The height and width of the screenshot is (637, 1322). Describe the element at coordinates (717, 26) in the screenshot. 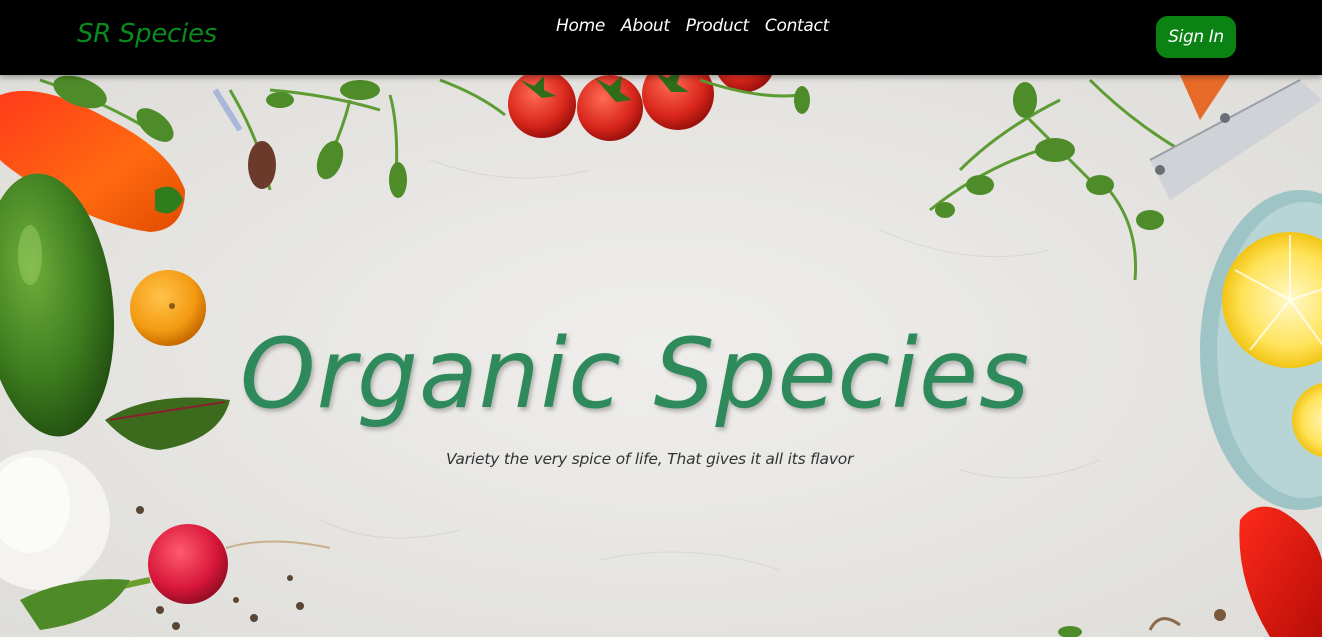

I see `nav-link-product: Product` at that location.